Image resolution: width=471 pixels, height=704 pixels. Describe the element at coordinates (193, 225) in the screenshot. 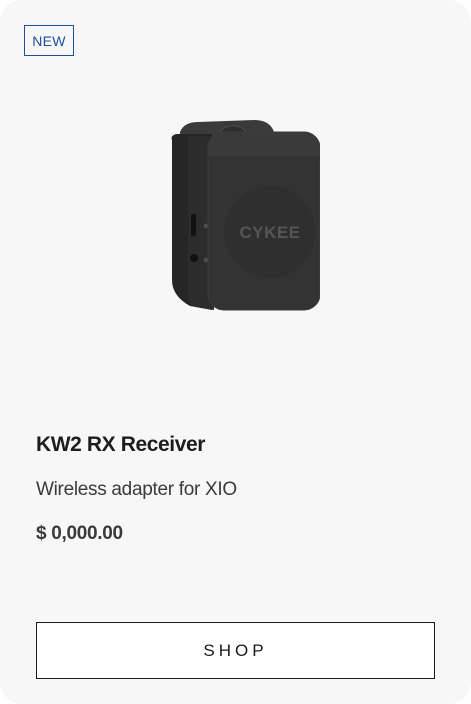

I see `usb-port` at that location.